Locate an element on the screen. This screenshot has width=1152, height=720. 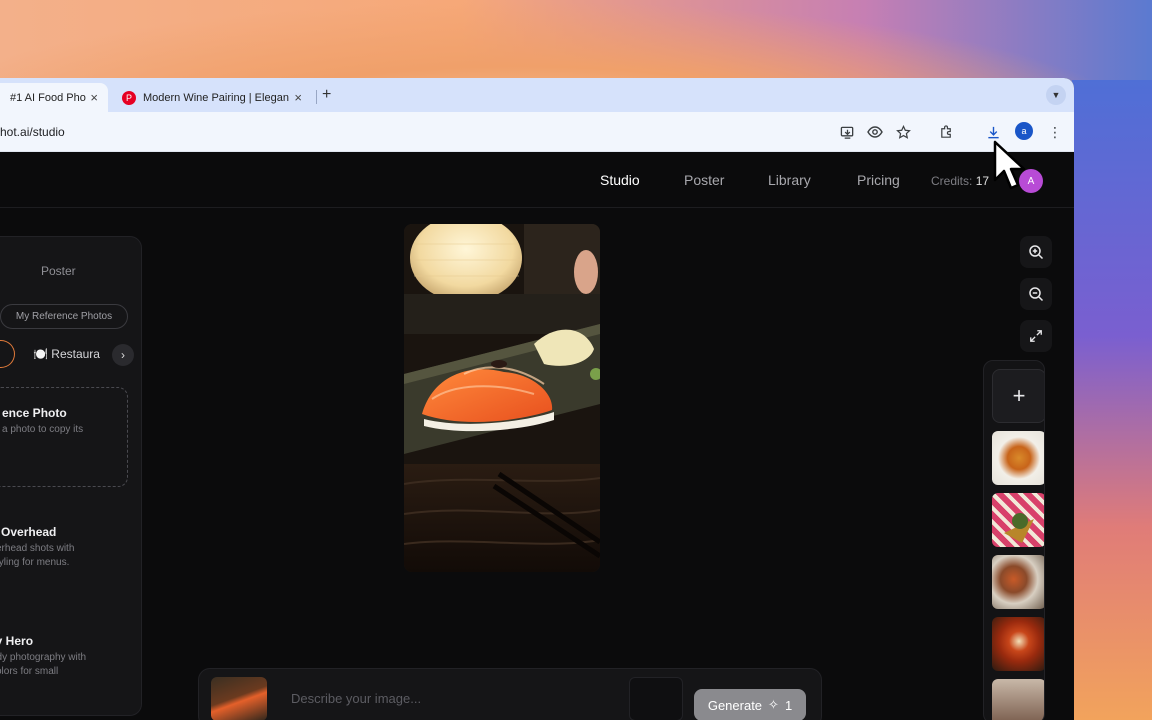
reference-photo-card: ence Photo a photo to copy its is located at coordinates (64, 437).